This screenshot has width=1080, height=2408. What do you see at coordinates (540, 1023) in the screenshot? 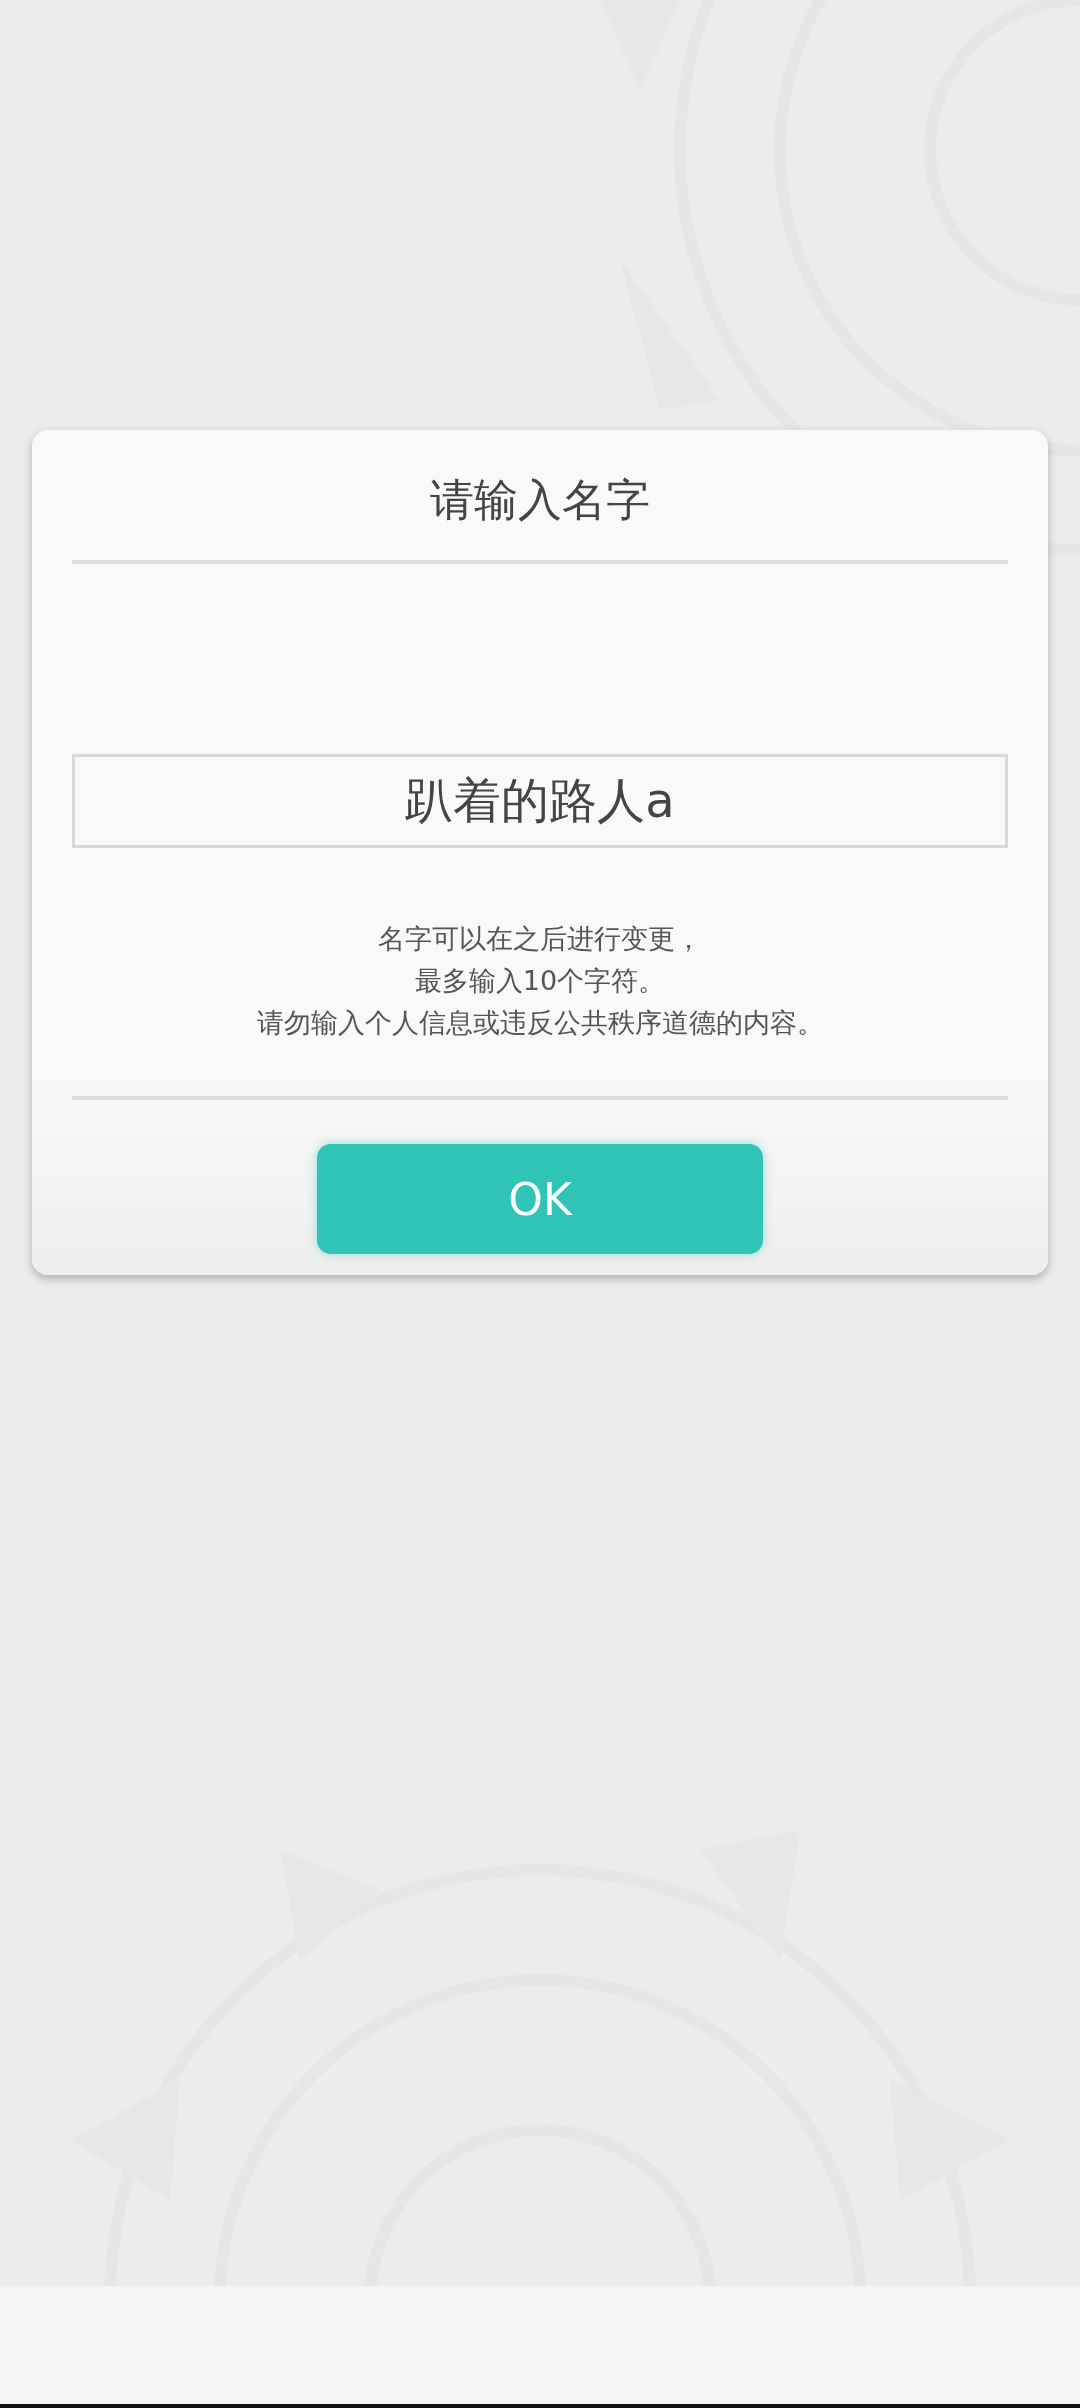
I see `hint-text: 请勿输入个人信息或违反公共秩序道德的内容。` at bounding box center [540, 1023].